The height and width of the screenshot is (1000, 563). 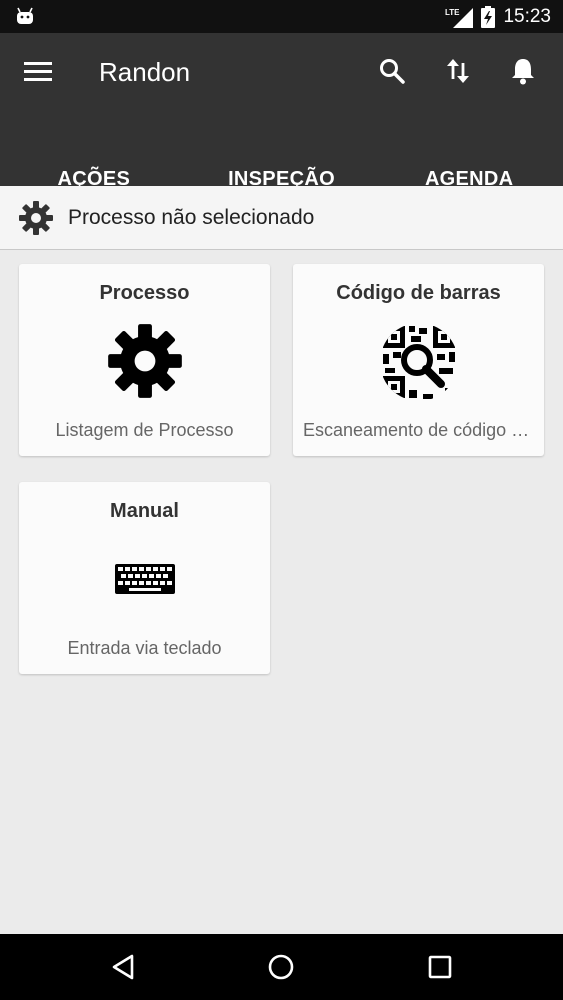 What do you see at coordinates (281, 16) in the screenshot?
I see `status-bar: LTE 15:23` at bounding box center [281, 16].